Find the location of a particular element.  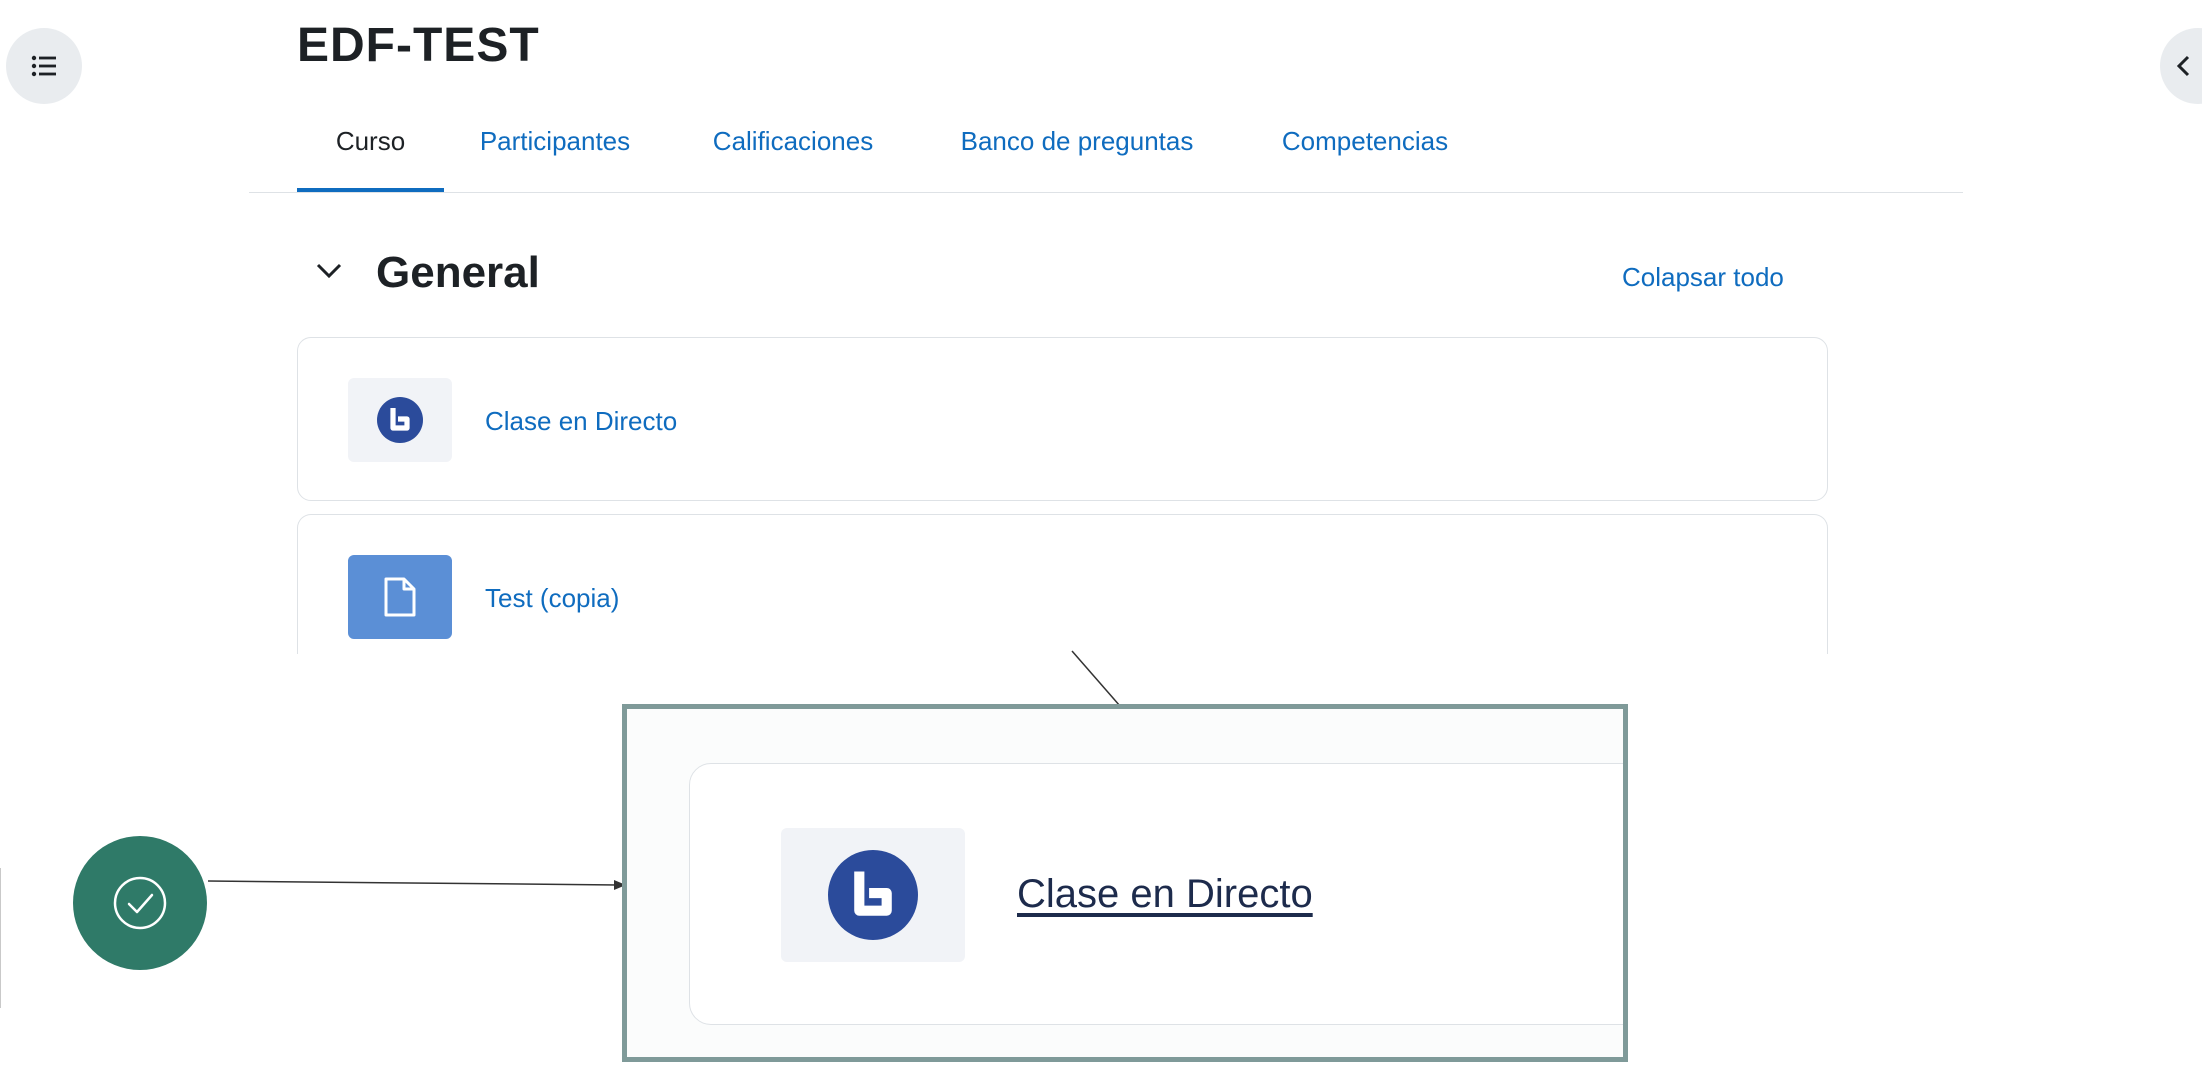

check-badge is located at coordinates (140, 903).